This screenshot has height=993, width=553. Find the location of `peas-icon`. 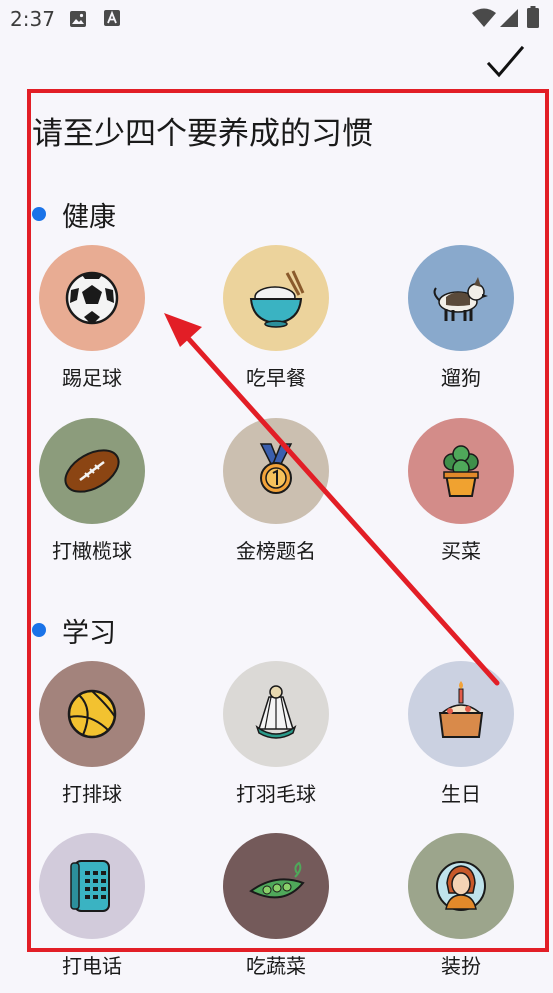

peas-icon is located at coordinates (276, 886).